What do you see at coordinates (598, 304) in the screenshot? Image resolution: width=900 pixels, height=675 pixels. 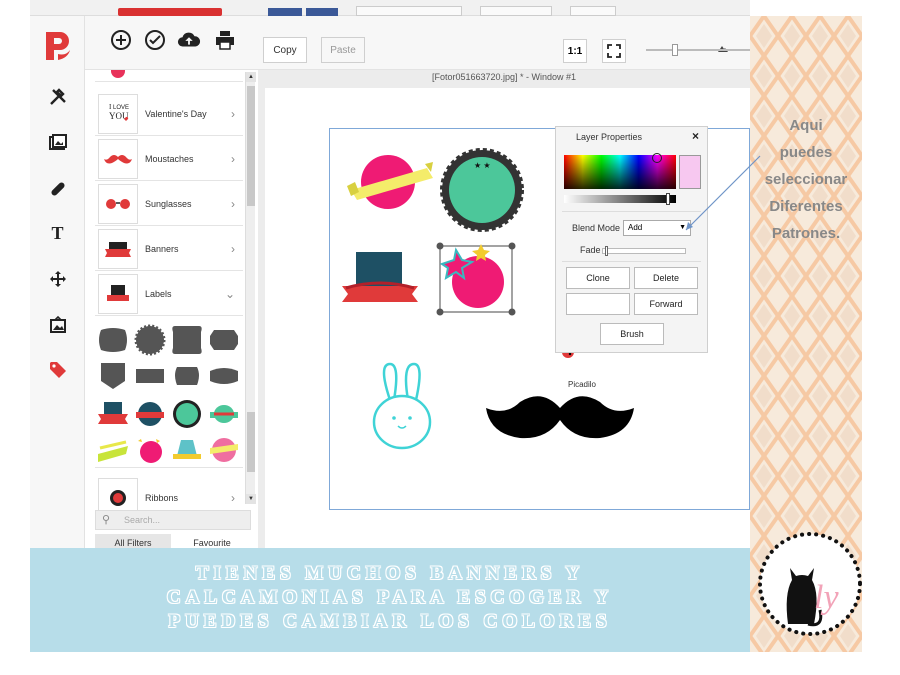 I see `backward-button` at bounding box center [598, 304].